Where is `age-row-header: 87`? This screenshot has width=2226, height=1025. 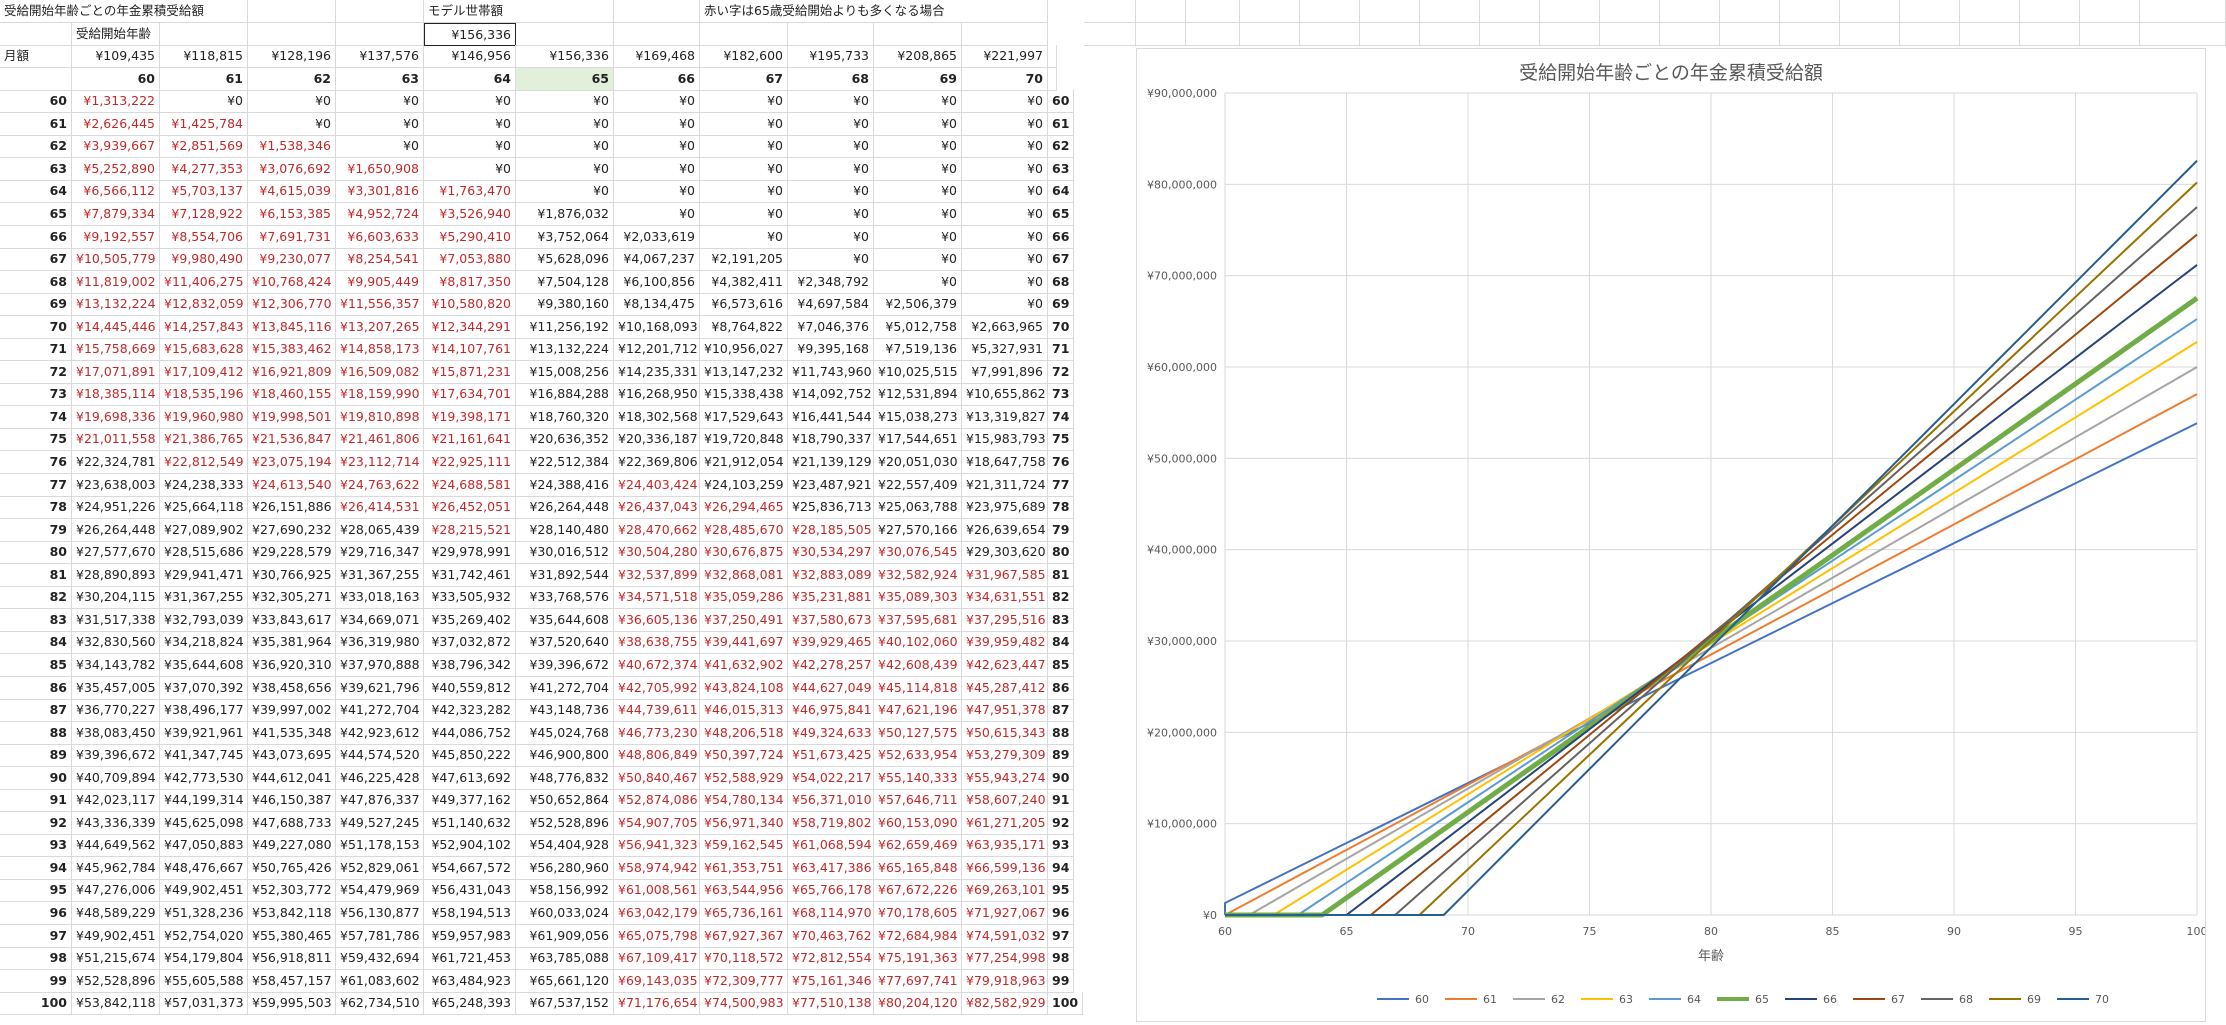 age-row-header: 87 is located at coordinates (36, 711).